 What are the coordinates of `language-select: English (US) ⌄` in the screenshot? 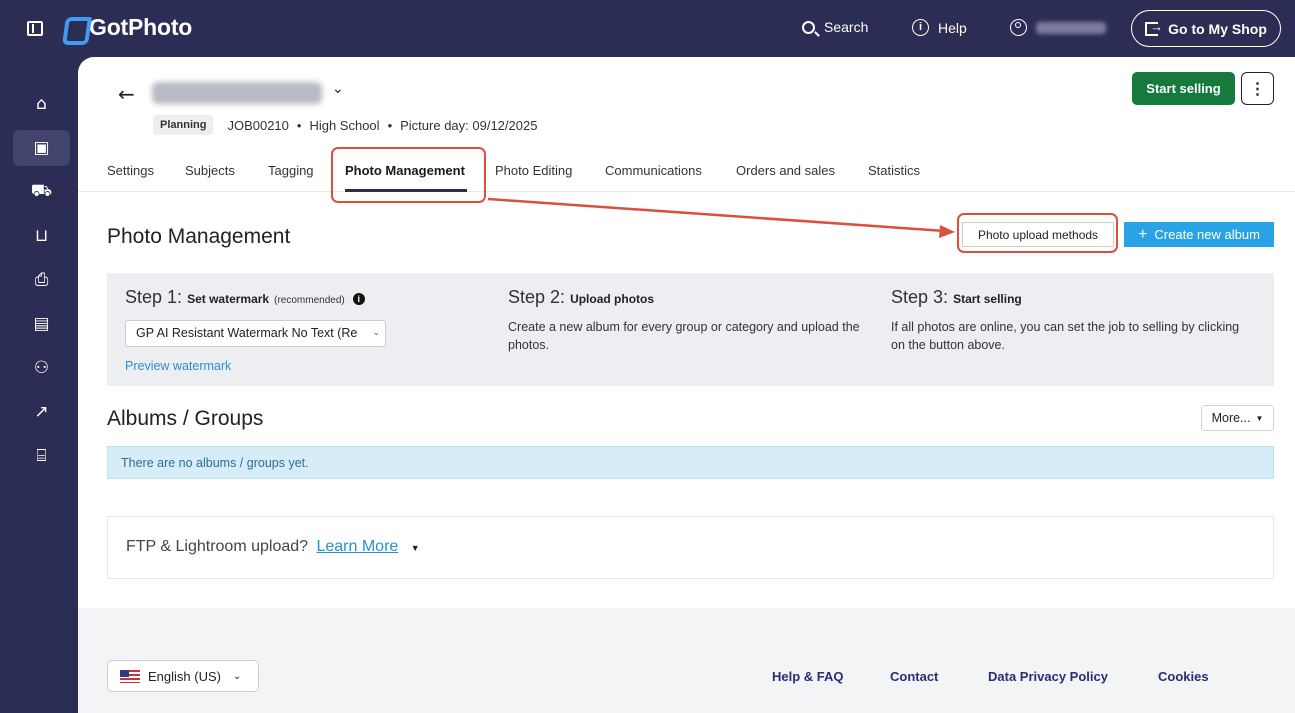 It's located at (183, 676).